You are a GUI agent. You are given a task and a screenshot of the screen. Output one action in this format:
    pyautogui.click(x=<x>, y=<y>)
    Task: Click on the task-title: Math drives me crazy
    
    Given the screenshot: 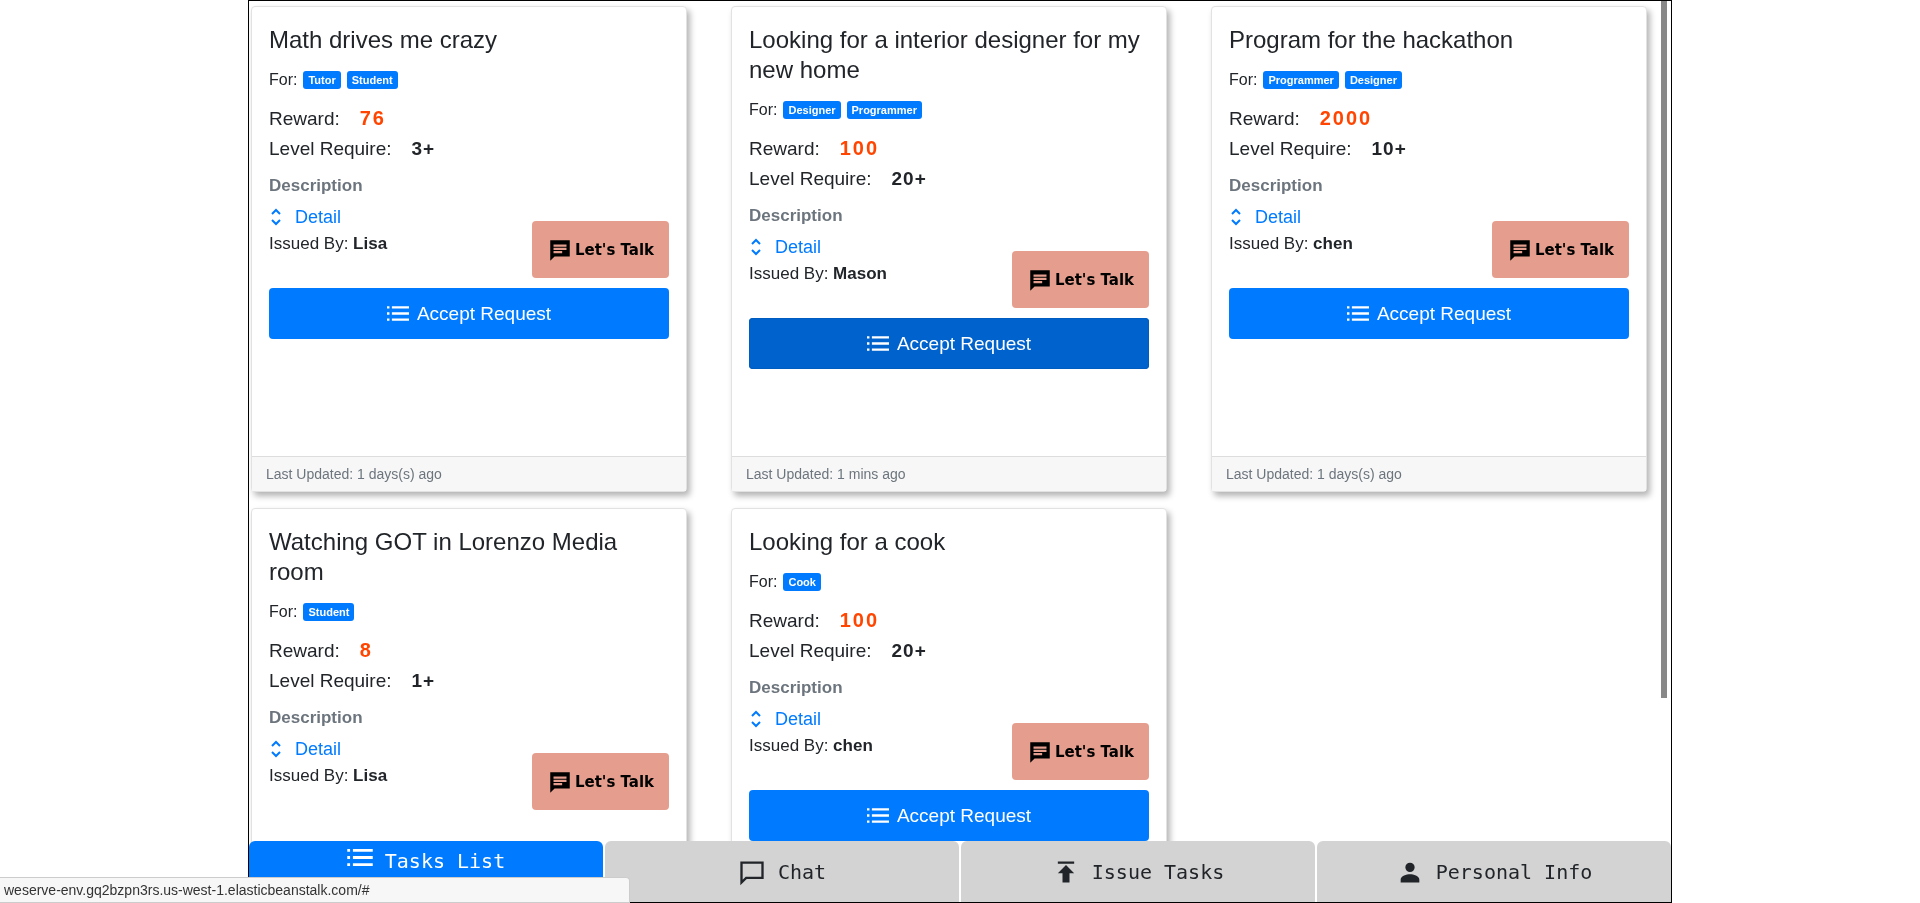 What is the action you would take?
    pyautogui.click(x=384, y=40)
    